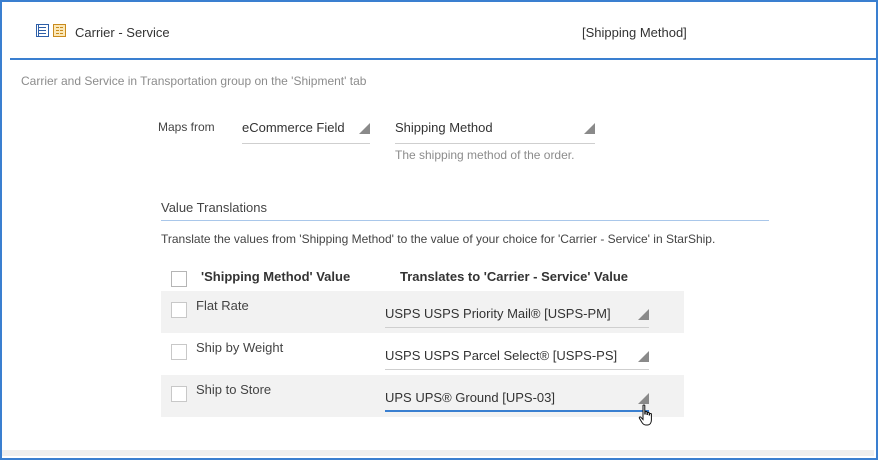  I want to click on column-header-target-value: Translates to 'Carrier - Service' Value, so click(514, 276).